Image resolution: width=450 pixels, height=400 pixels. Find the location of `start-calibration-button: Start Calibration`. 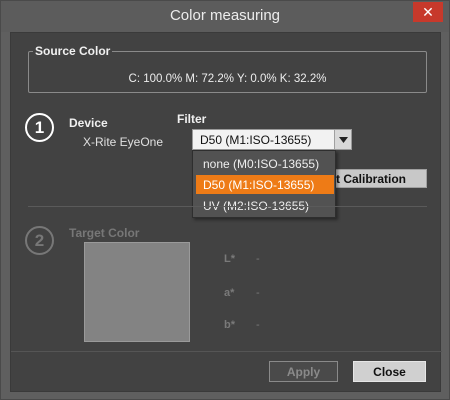

start-calibration-button: Start Calibration is located at coordinates (375, 178).